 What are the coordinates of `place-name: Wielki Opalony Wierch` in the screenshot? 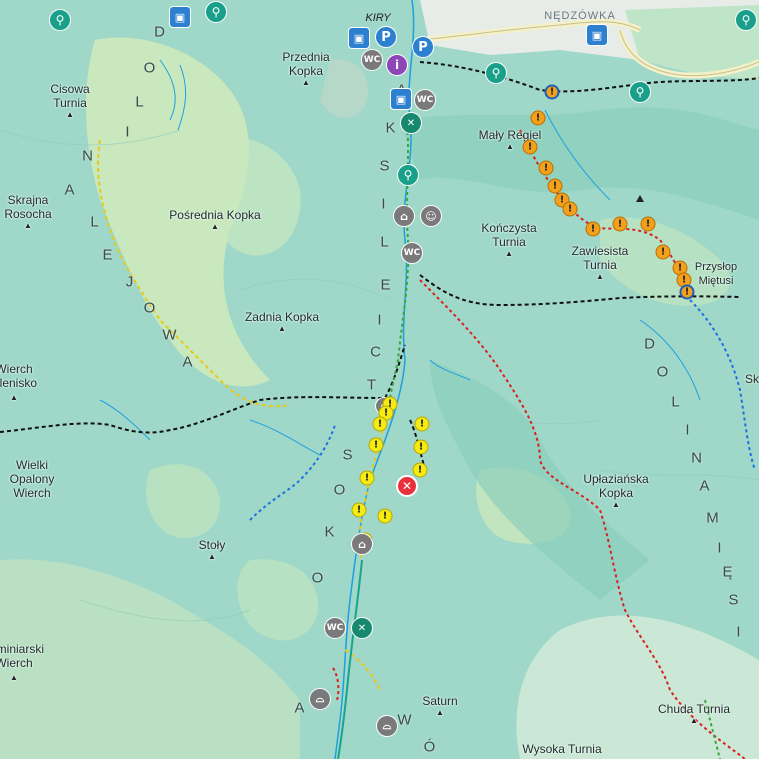 It's located at (32, 479).